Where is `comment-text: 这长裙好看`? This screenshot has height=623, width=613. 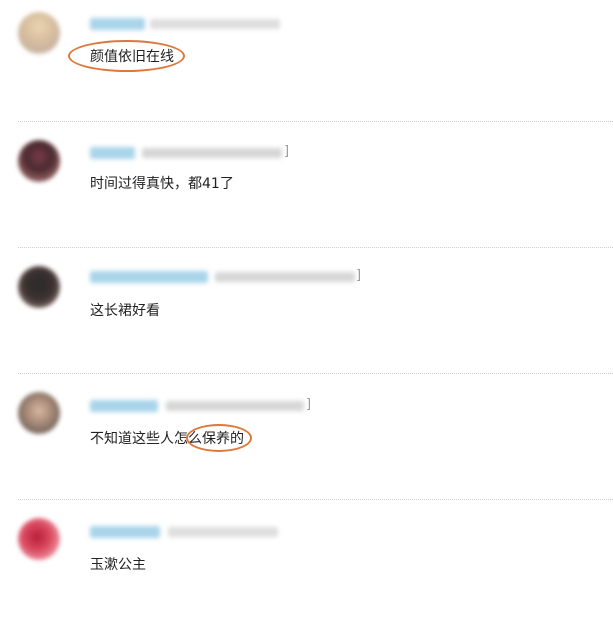
comment-text: 这长裙好看 is located at coordinates (125, 311).